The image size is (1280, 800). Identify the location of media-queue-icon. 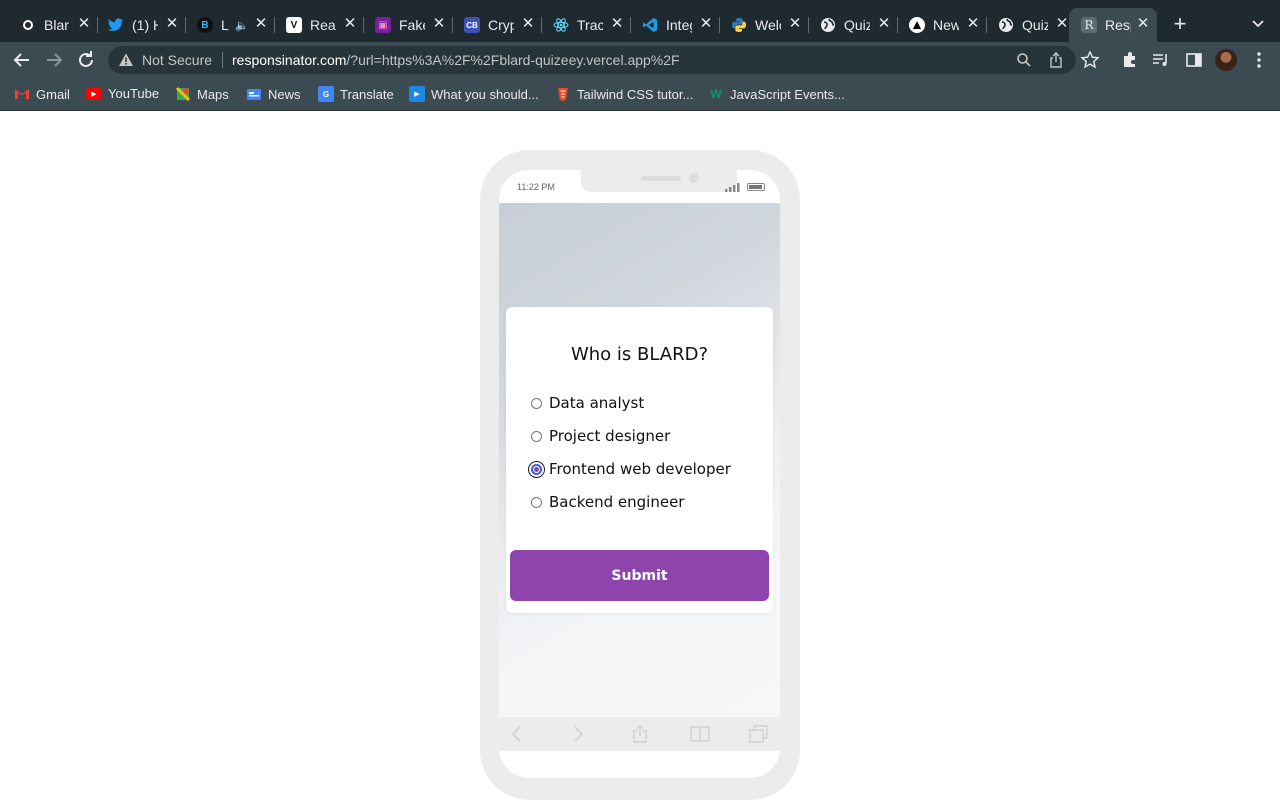
(1161, 60).